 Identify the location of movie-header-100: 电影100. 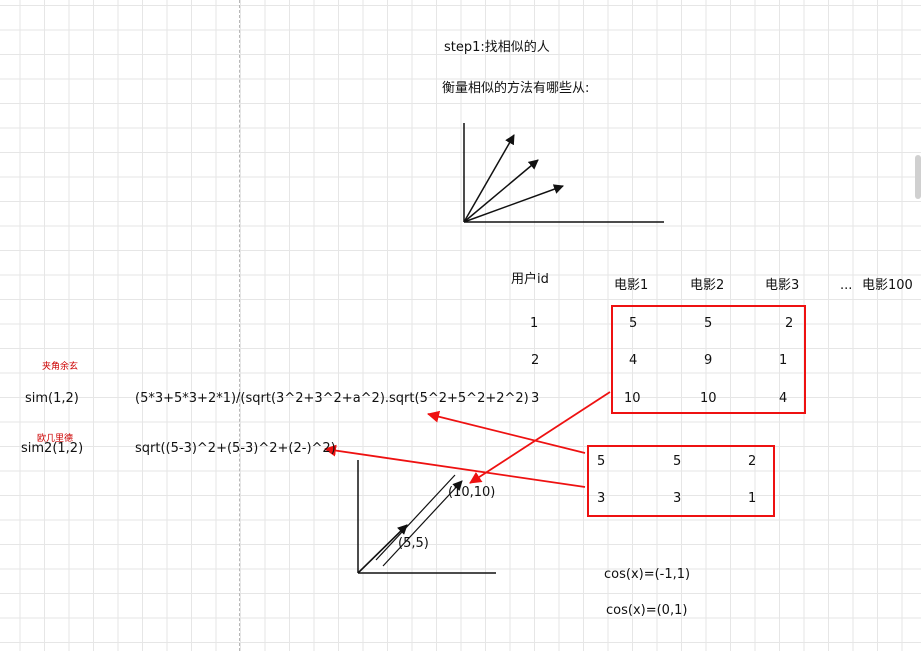
(887, 285).